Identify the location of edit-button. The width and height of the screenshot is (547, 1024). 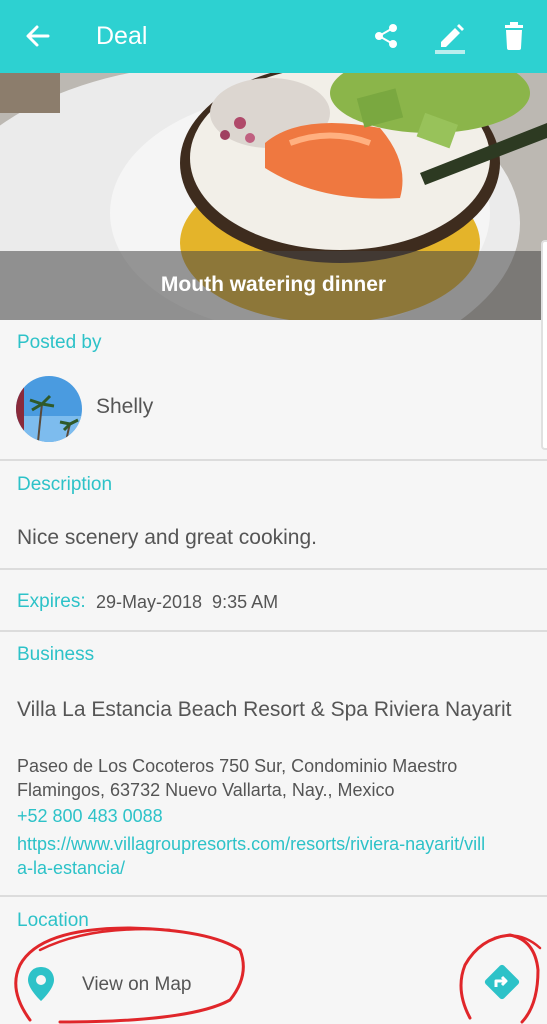
(450, 36).